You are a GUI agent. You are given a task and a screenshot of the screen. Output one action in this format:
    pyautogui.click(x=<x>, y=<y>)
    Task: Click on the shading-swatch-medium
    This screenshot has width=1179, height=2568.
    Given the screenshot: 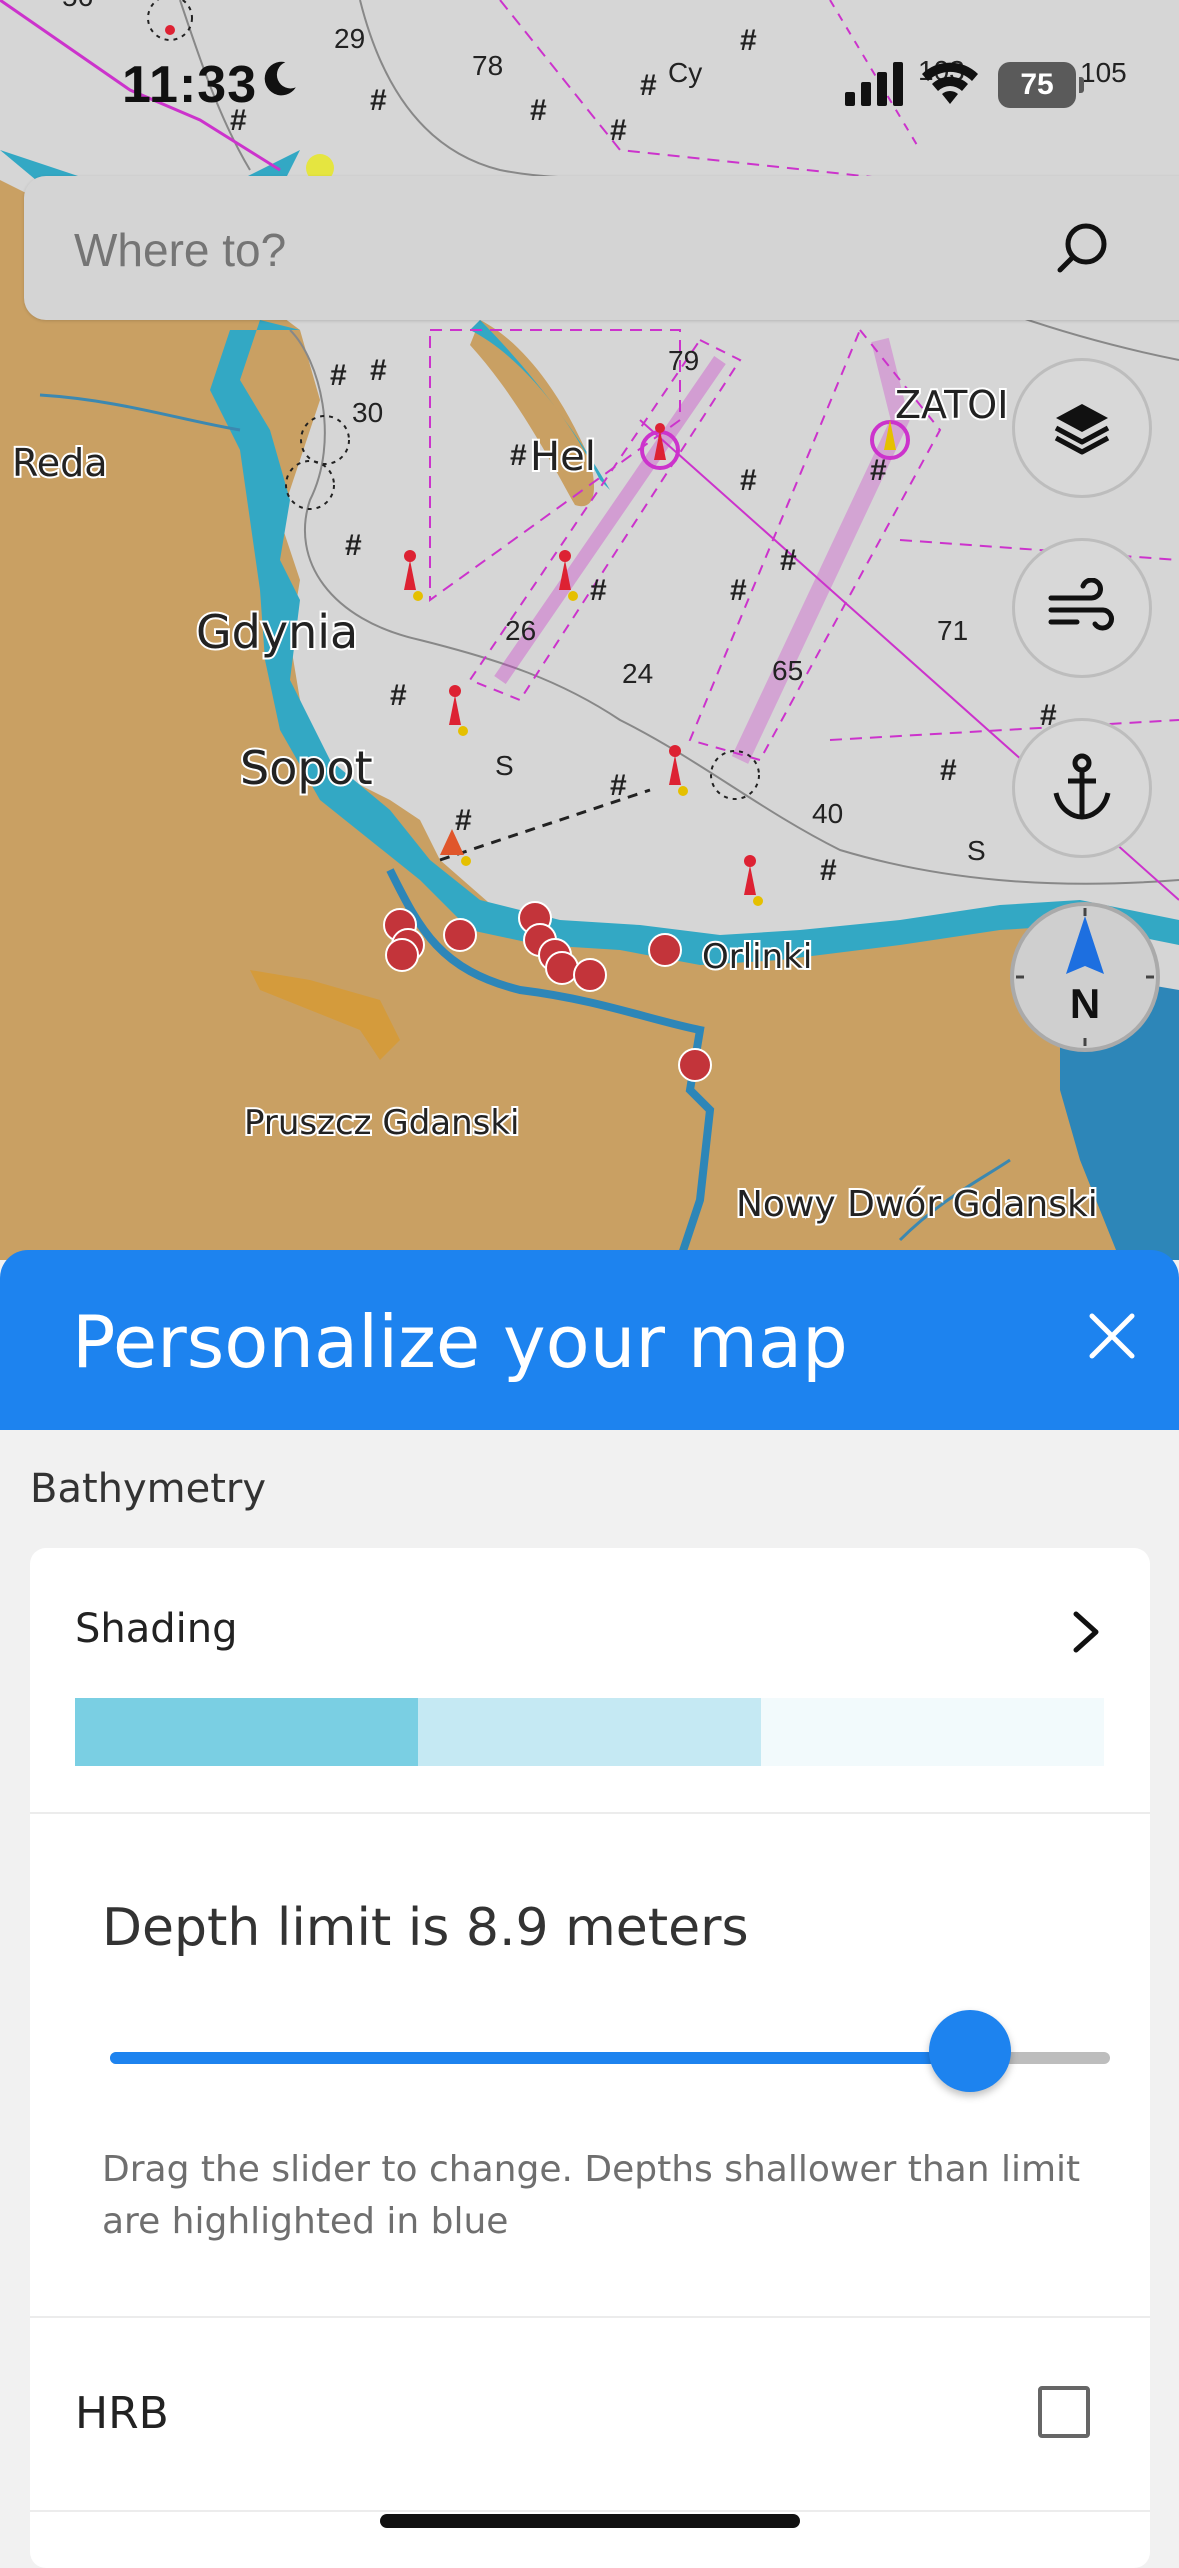 What is the action you would take?
    pyautogui.click(x=589, y=1732)
    